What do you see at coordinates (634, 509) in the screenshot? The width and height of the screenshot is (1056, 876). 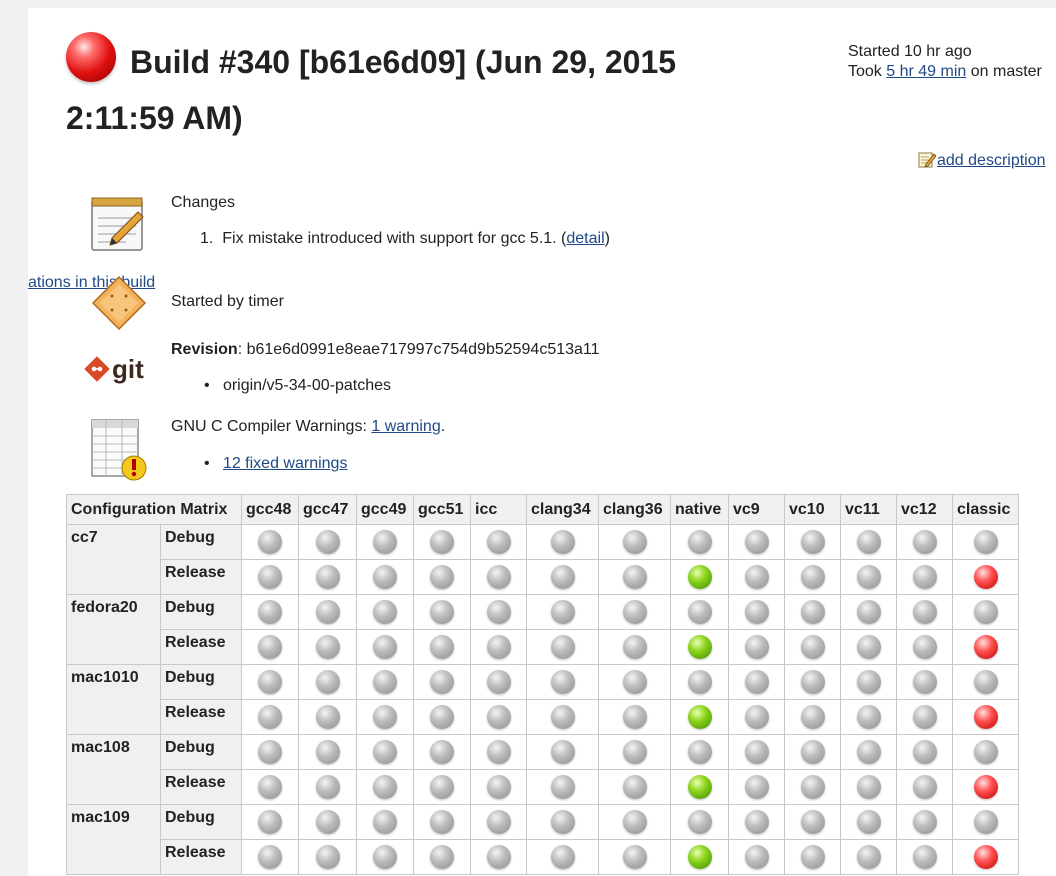 I see `matrix-column-clang36: clang36` at bounding box center [634, 509].